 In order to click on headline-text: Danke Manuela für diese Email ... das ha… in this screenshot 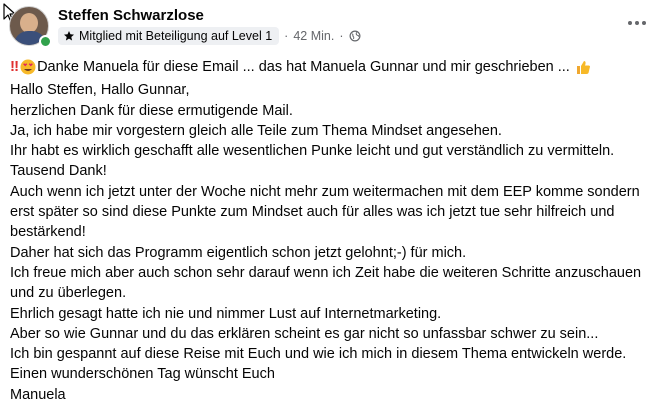, I will do `click(303, 67)`.